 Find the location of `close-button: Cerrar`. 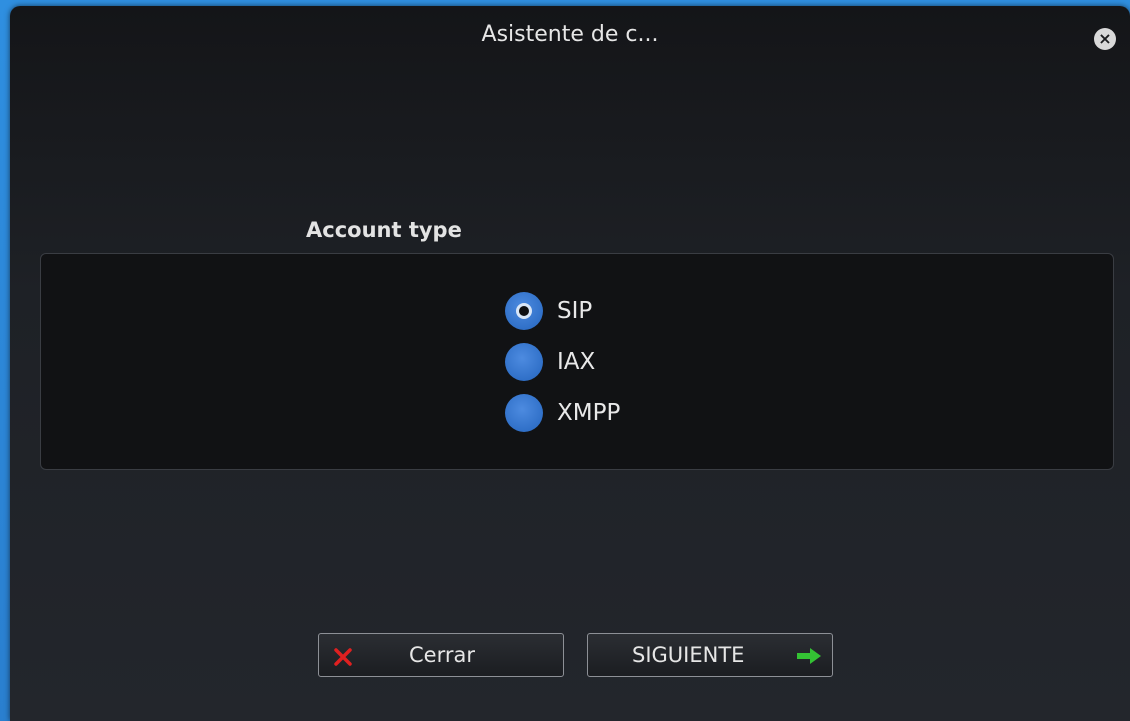

close-button: Cerrar is located at coordinates (441, 655).